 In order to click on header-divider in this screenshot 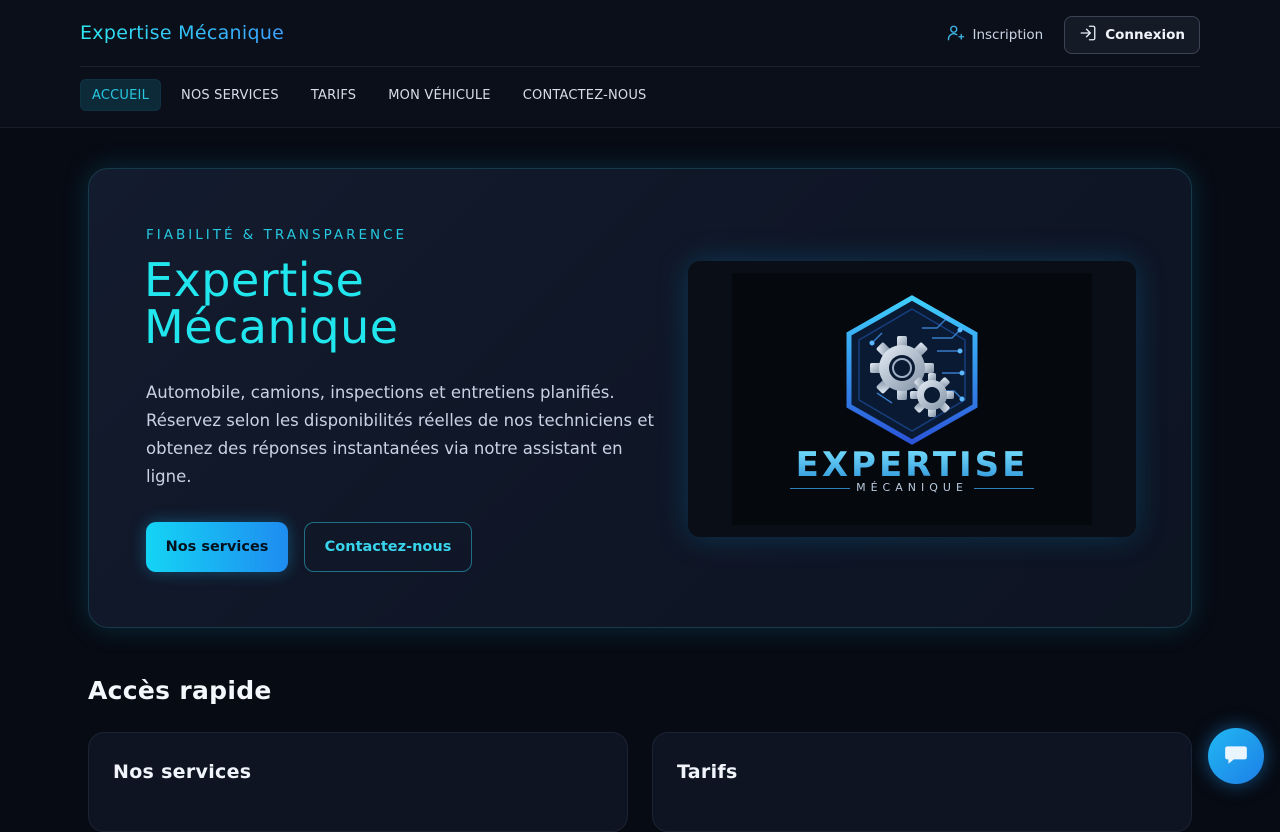, I will do `click(640, 66)`.